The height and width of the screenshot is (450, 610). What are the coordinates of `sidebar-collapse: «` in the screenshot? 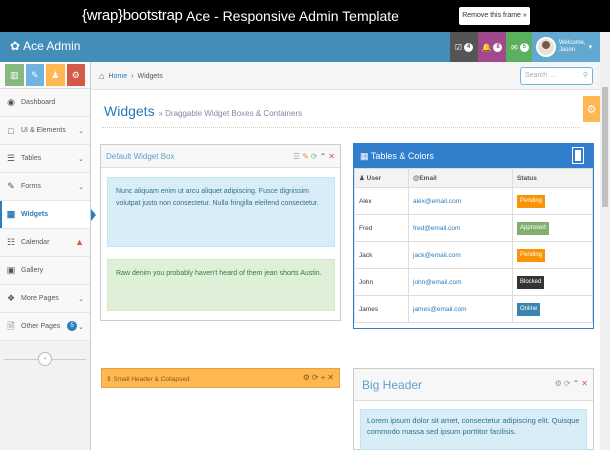 It's located at (45, 359).